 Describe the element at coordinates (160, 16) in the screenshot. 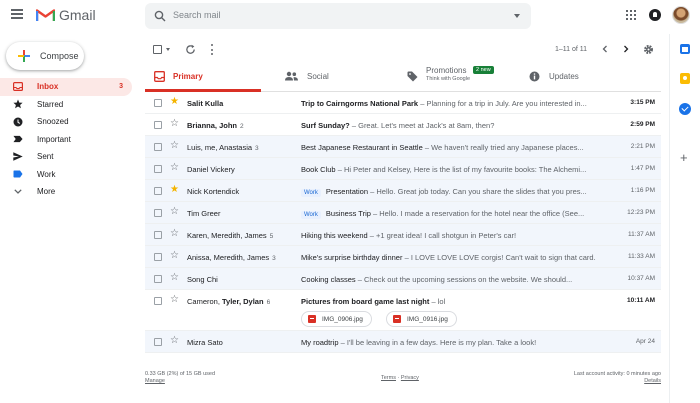

I see `search-icon` at that location.